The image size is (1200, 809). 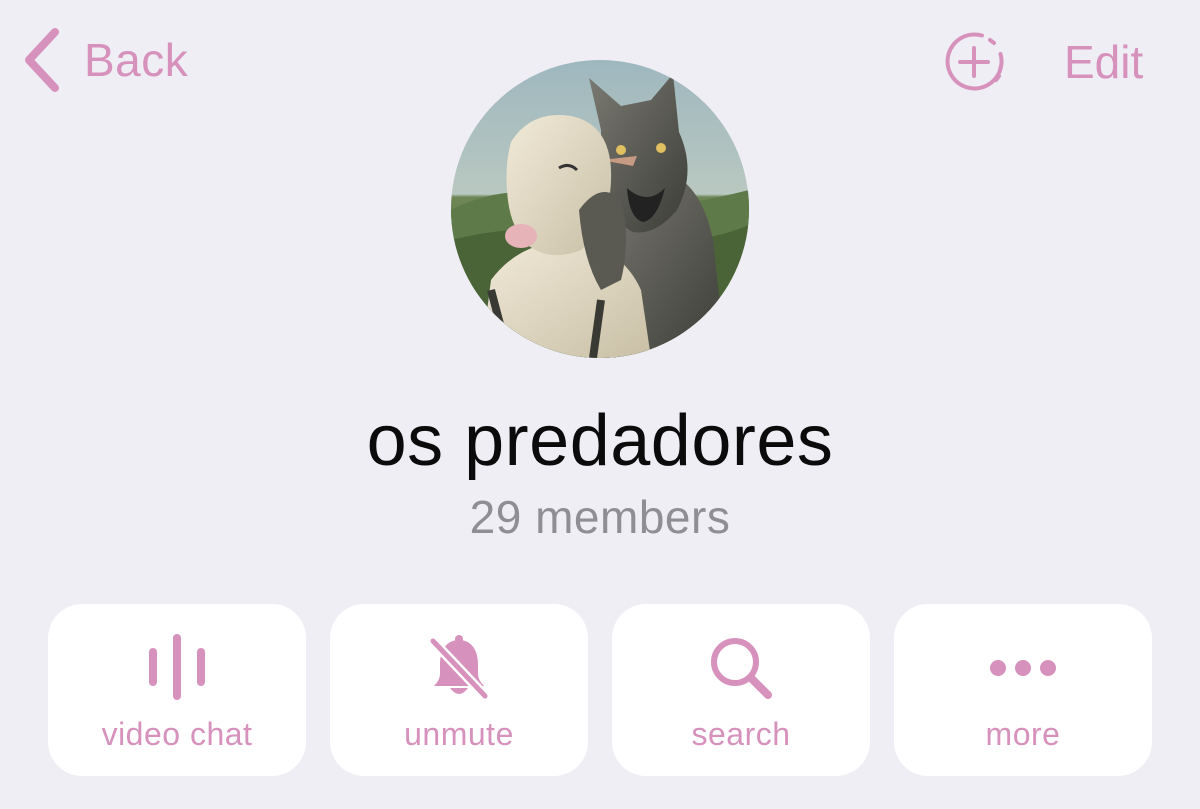 What do you see at coordinates (1023, 734) in the screenshot?
I see `more-label: more` at bounding box center [1023, 734].